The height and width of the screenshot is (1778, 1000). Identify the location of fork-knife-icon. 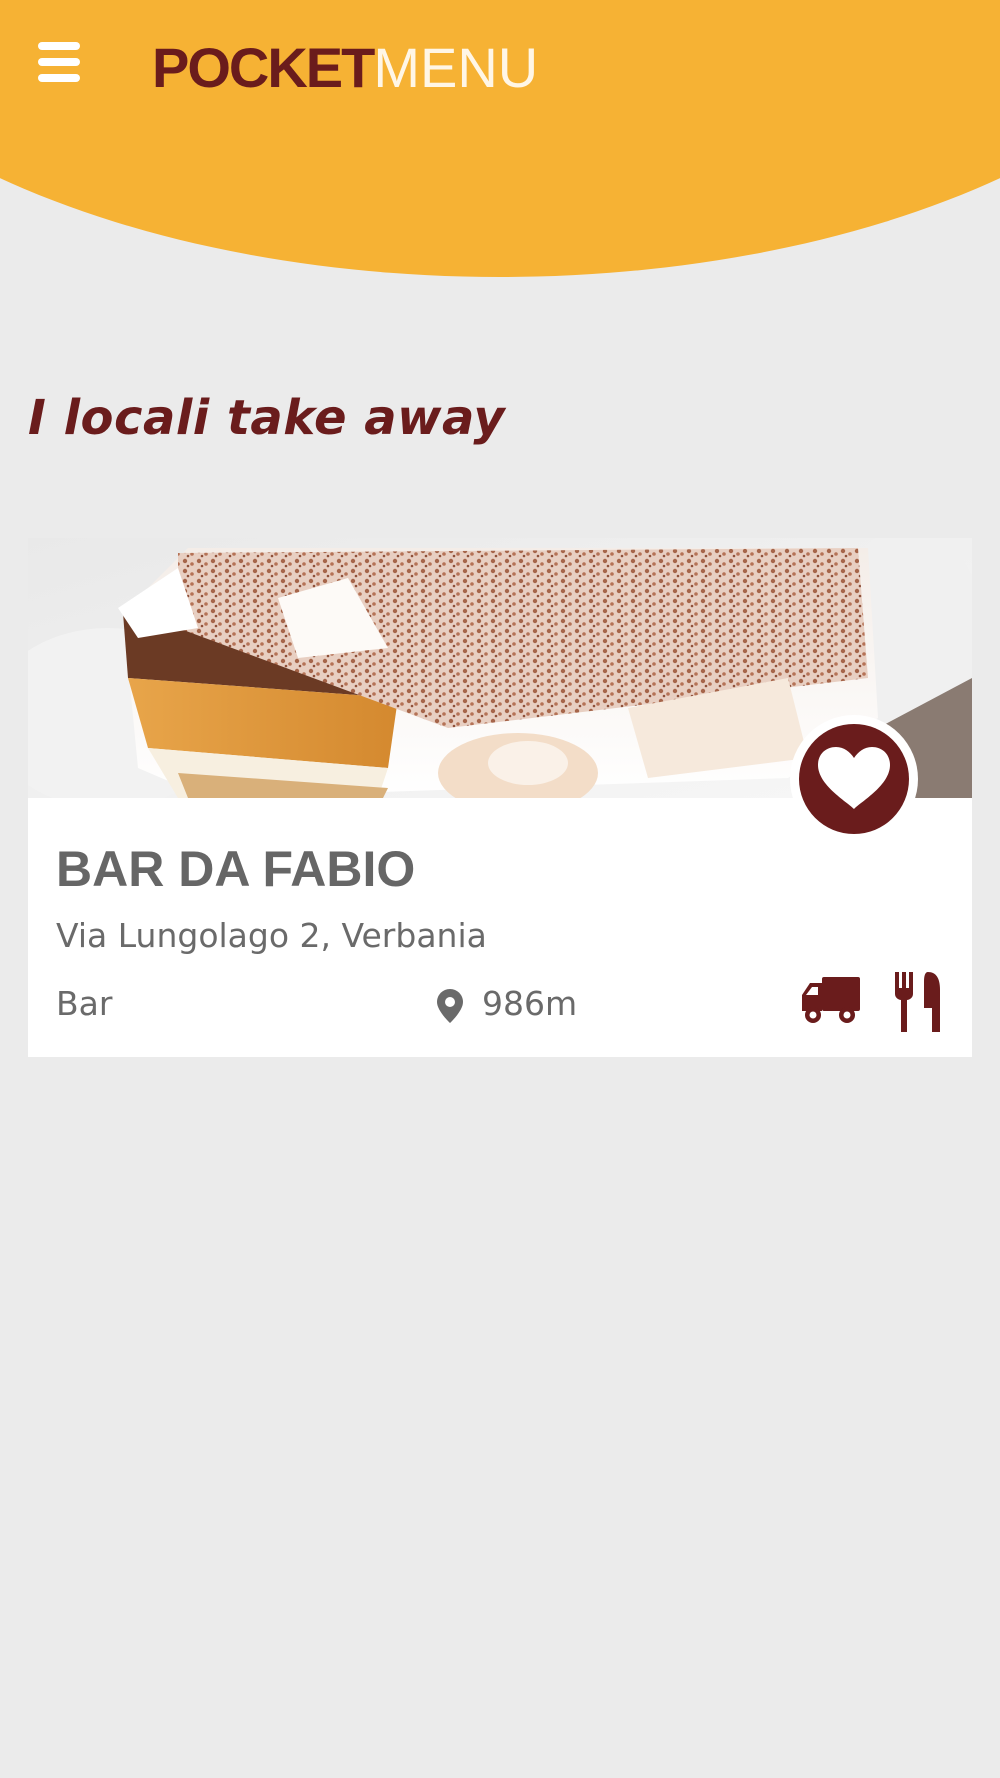
(917, 1002).